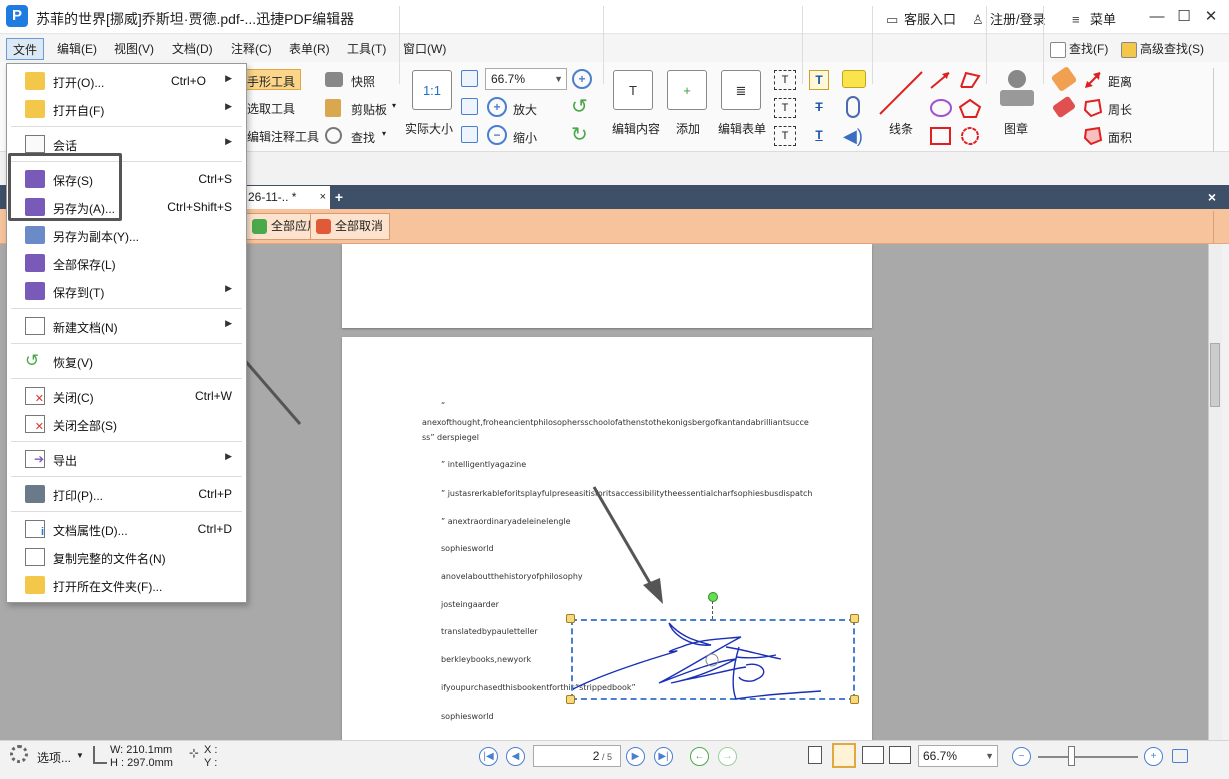  What do you see at coordinates (1120, 109) in the screenshot?
I see `perimeter-button: 周长` at bounding box center [1120, 109].